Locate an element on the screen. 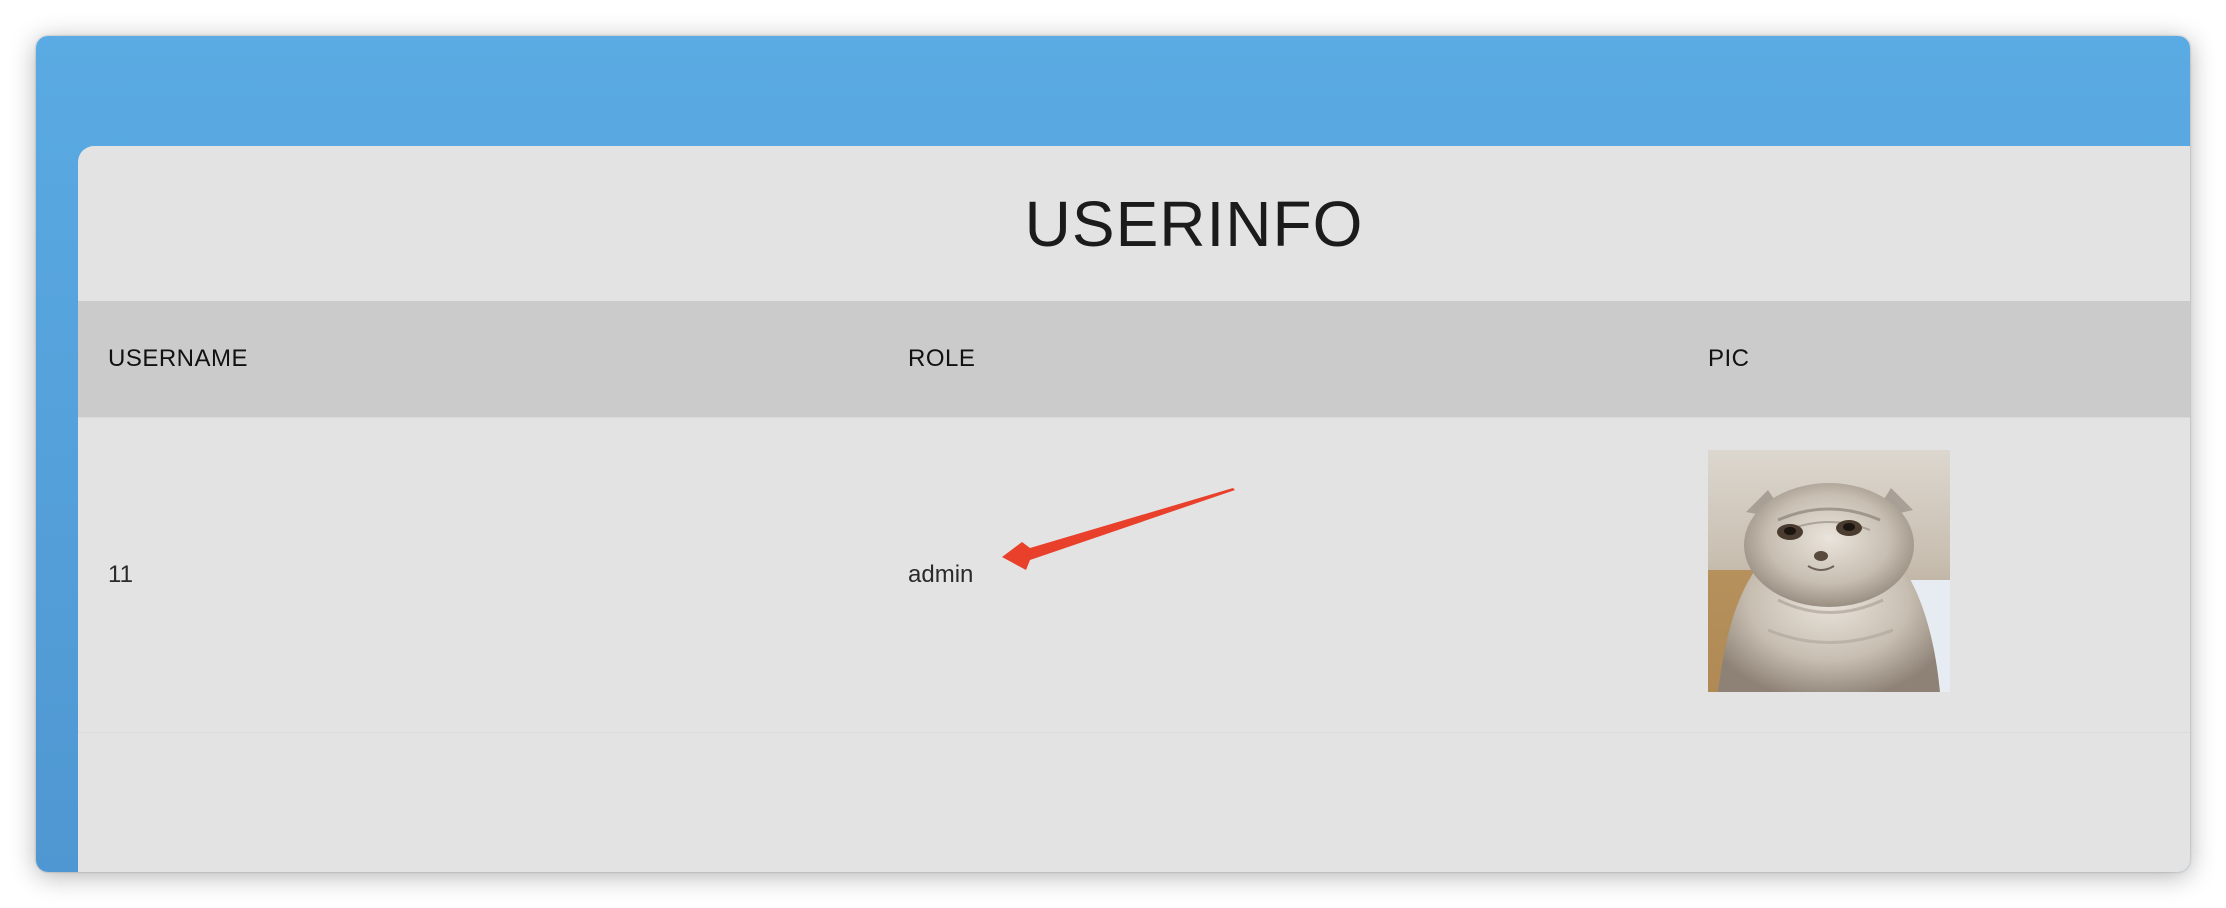  cat-avatar-image is located at coordinates (1829, 571).